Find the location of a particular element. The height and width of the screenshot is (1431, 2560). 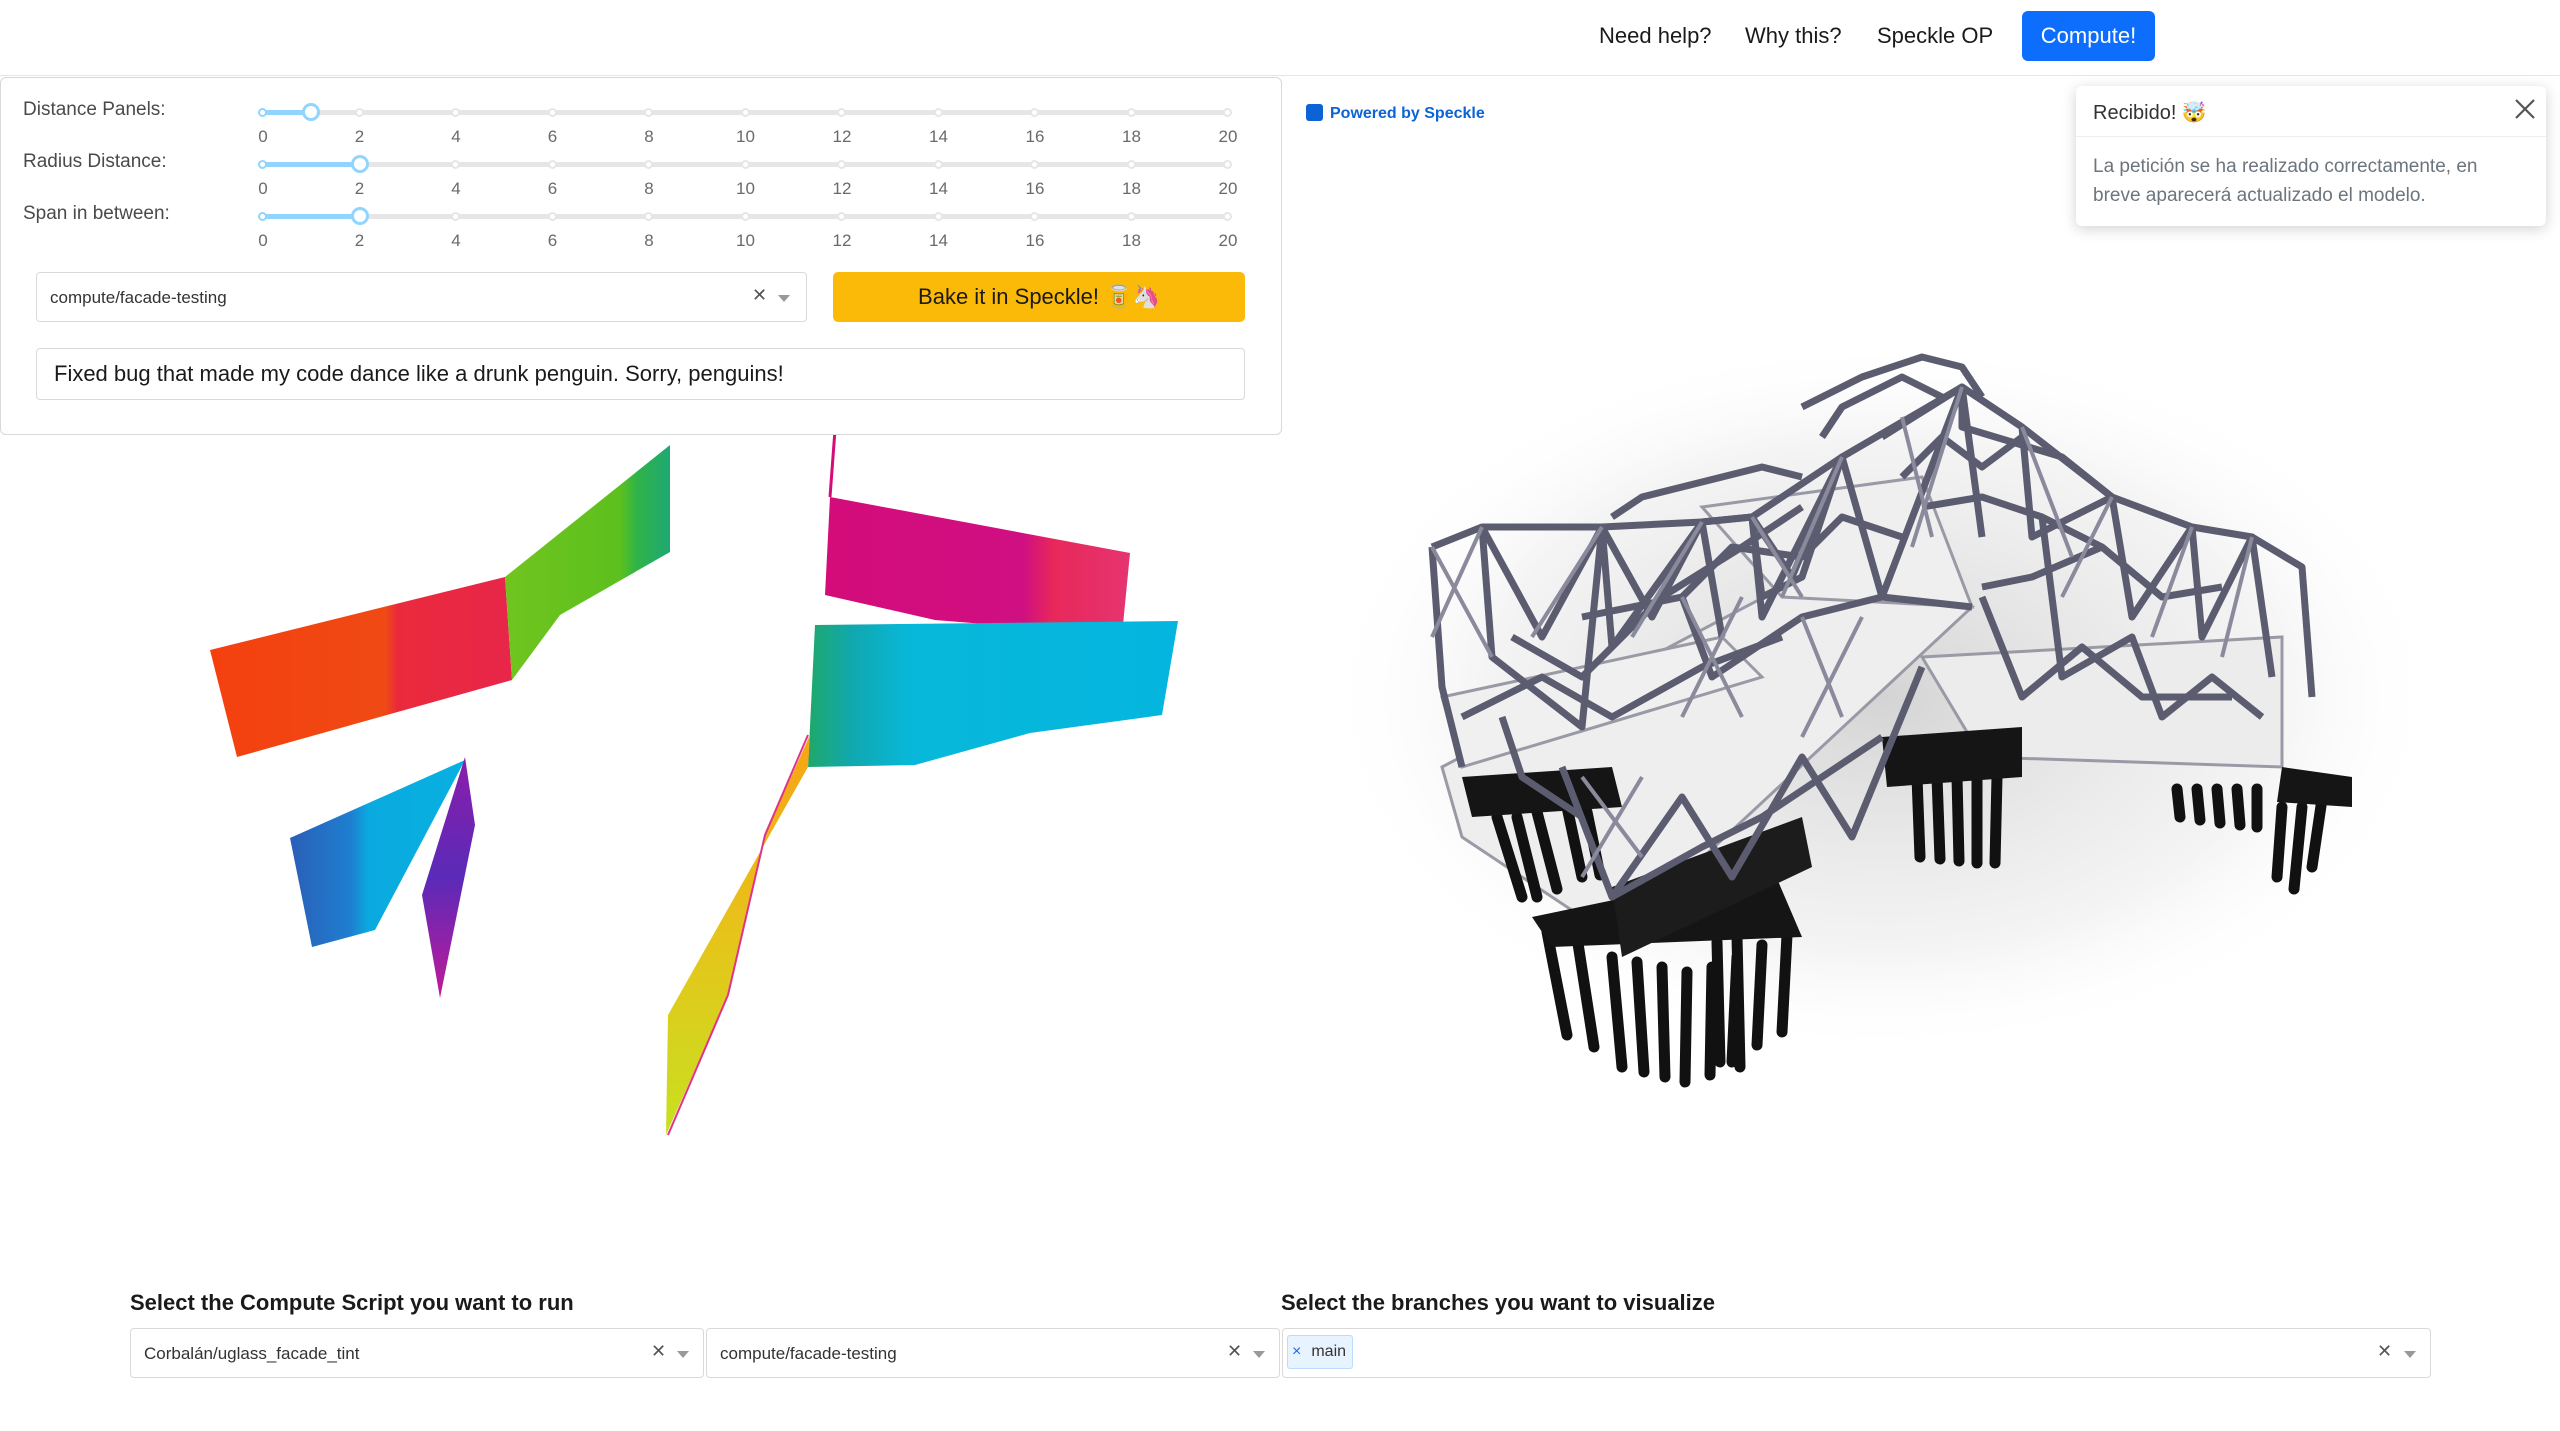

slider-tick-label: 0 is located at coordinates (263, 240).